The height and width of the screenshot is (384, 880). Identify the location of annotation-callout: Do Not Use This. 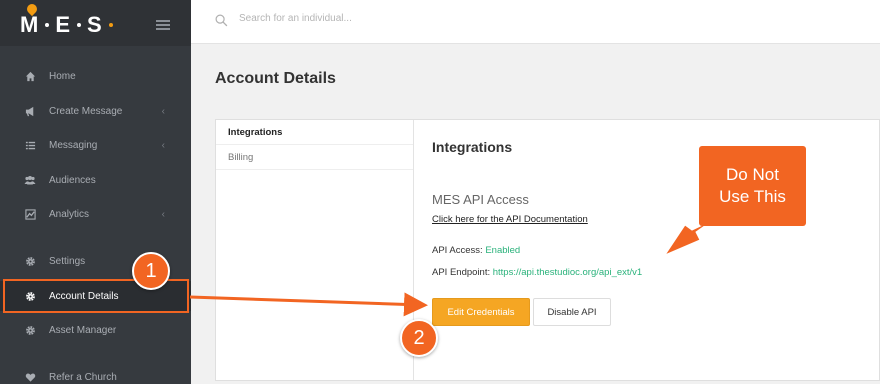
(752, 186).